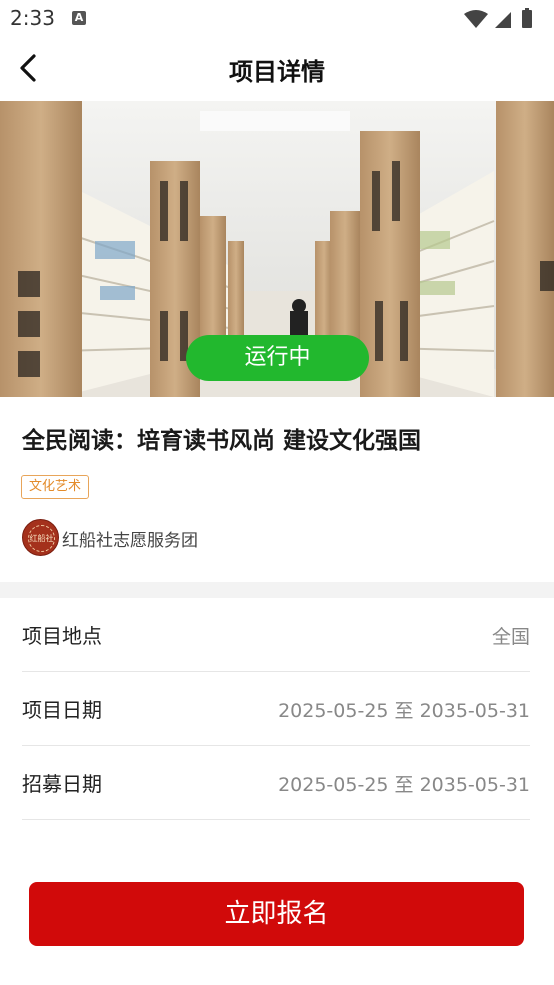 The height and width of the screenshot is (985, 554). What do you see at coordinates (527, 19) in the screenshot?
I see `battery-icon` at bounding box center [527, 19].